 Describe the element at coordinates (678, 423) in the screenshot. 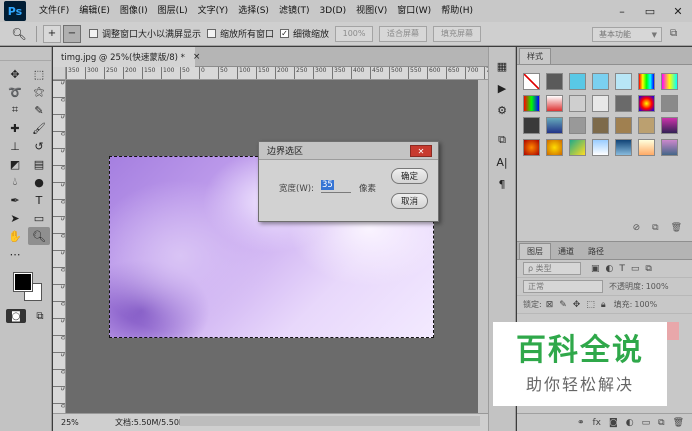

I see `delete-layer-icon: 🗑︎` at that location.